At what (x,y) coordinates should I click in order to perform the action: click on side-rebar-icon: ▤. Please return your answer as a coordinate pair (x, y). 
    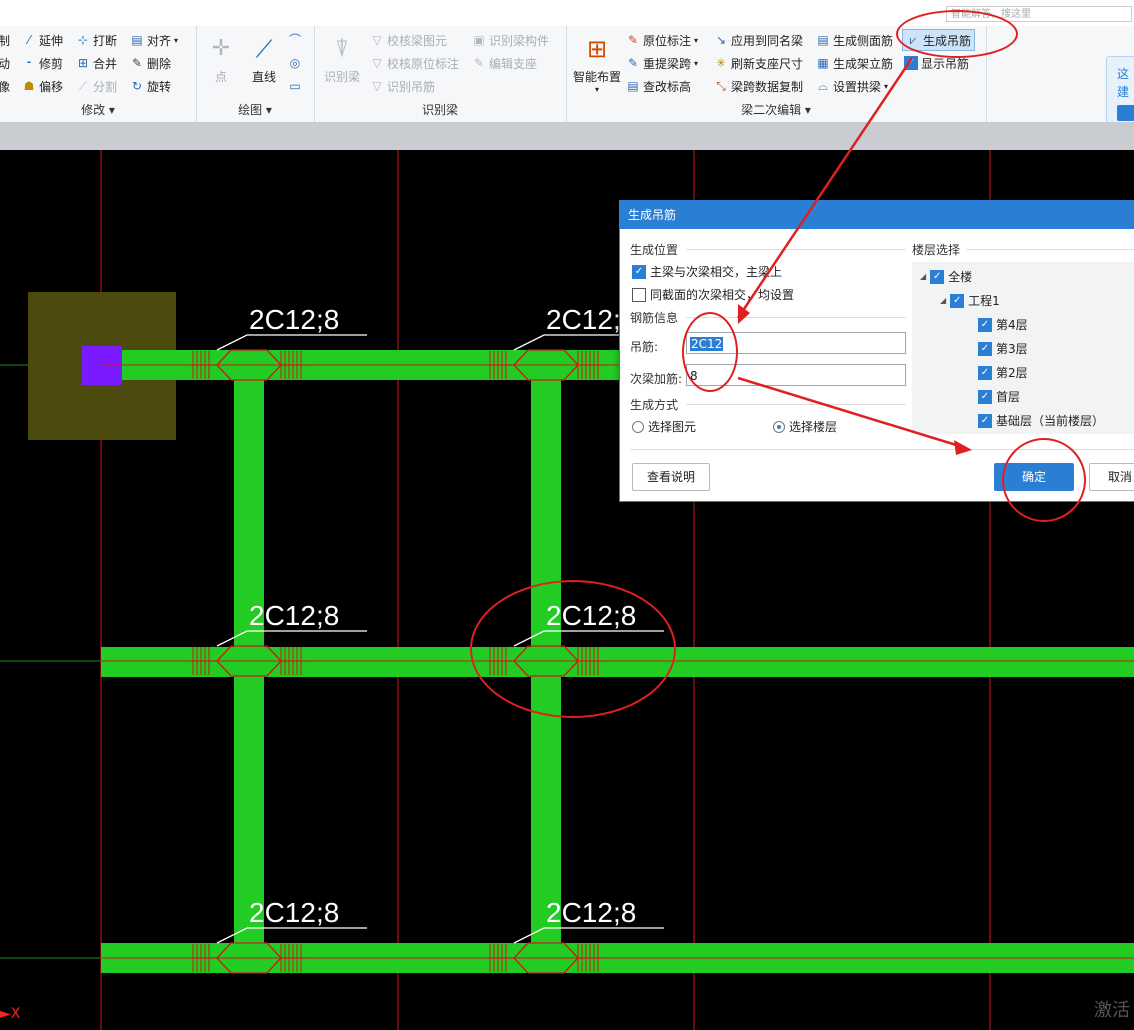
    Looking at the image, I should click on (823, 40).